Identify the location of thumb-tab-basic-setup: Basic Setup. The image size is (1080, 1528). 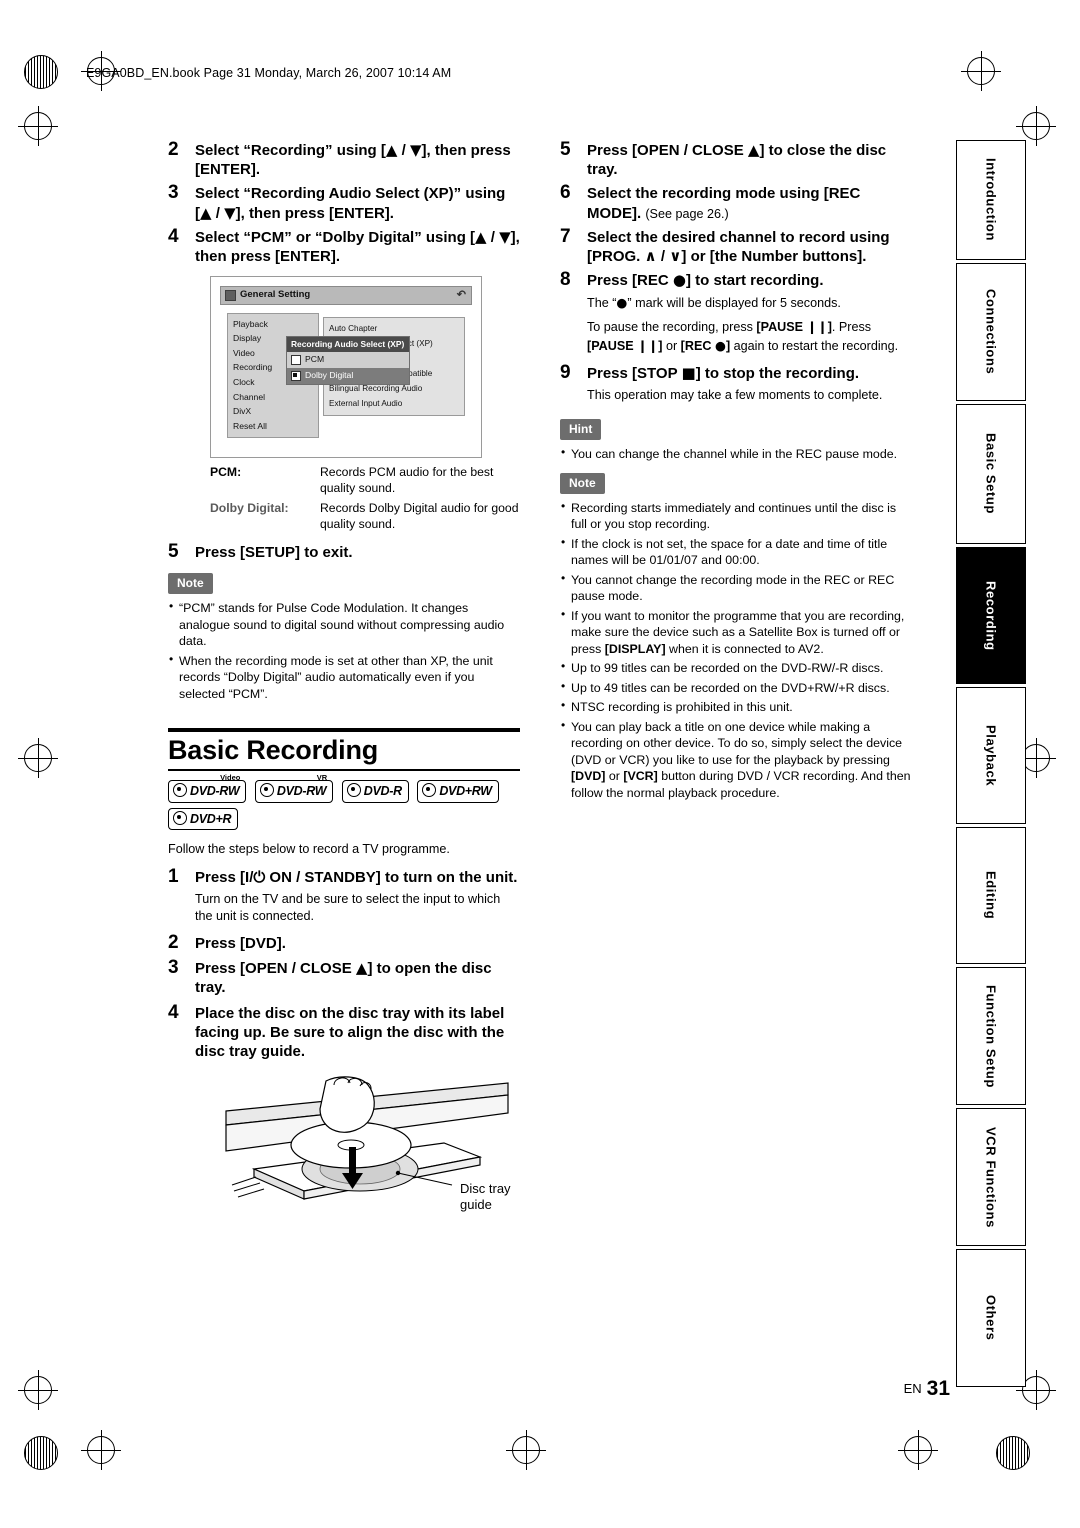
(991, 474).